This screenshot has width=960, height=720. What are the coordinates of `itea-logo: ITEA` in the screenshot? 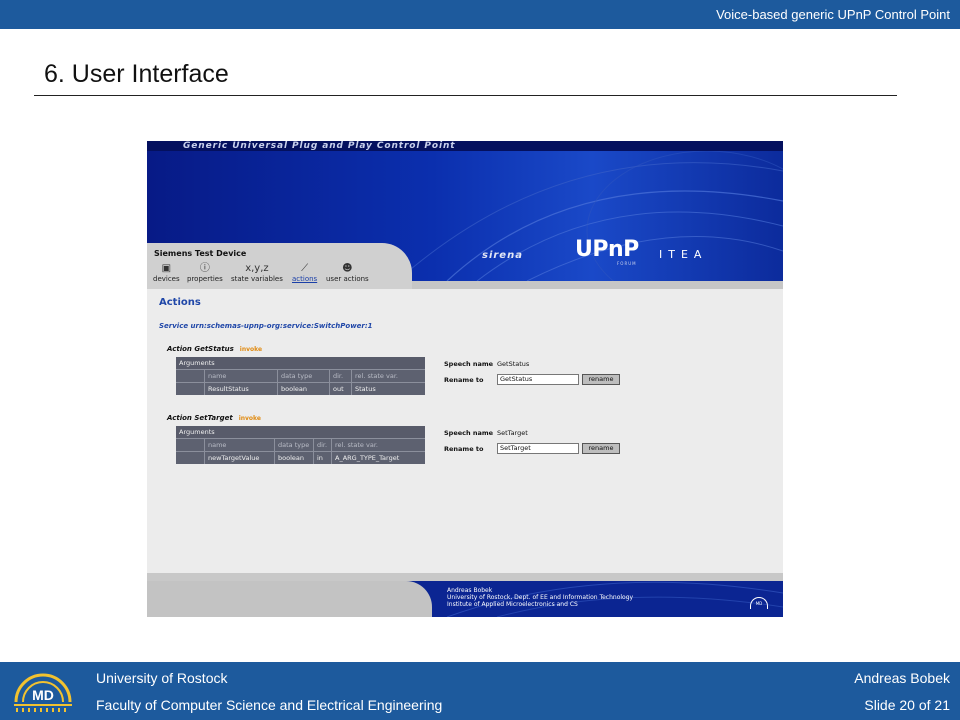 It's located at (683, 254).